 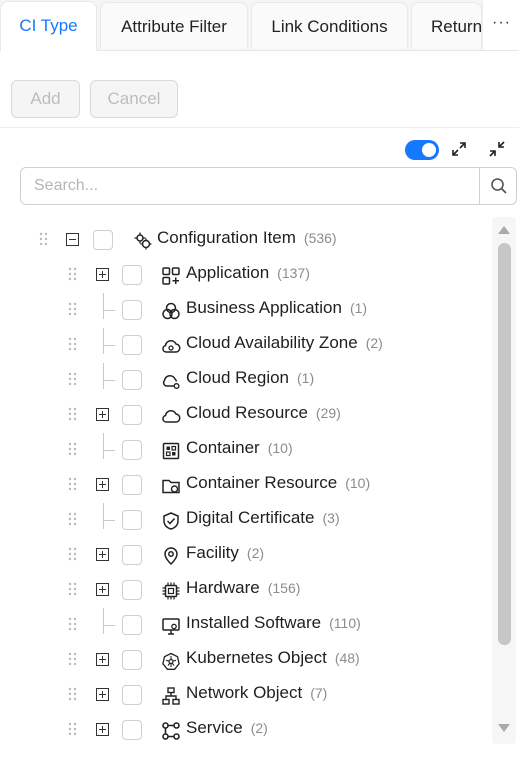 What do you see at coordinates (171, 346) in the screenshot?
I see `cloud-zone-icon` at bounding box center [171, 346].